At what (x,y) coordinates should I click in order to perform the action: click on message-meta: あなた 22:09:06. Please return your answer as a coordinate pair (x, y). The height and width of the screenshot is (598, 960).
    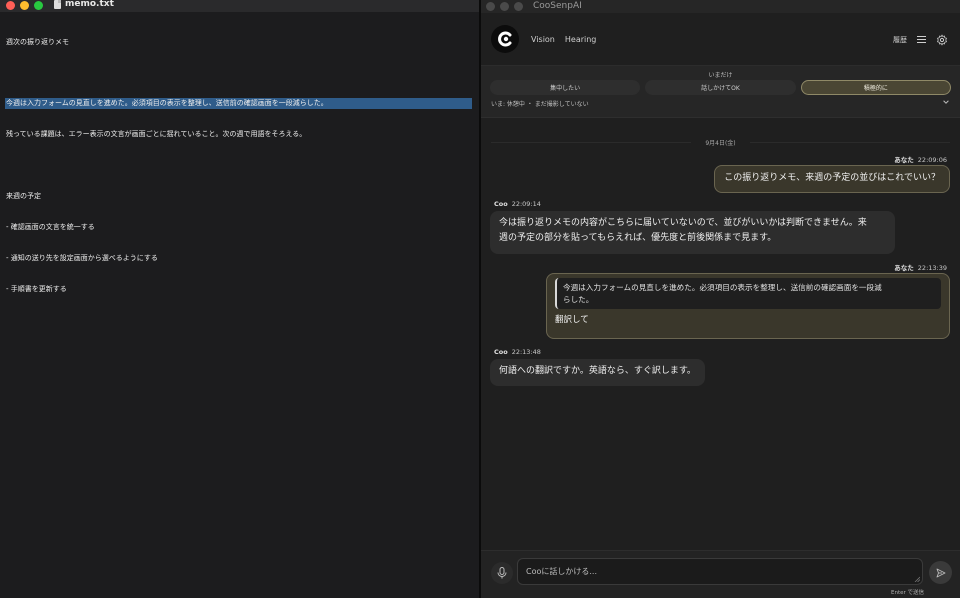
    Looking at the image, I should click on (920, 159).